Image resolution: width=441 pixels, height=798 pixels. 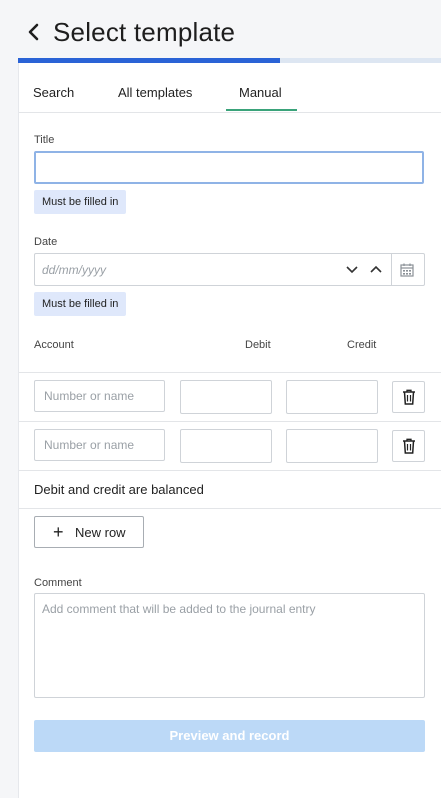 I want to click on date-field, so click(x=229, y=269).